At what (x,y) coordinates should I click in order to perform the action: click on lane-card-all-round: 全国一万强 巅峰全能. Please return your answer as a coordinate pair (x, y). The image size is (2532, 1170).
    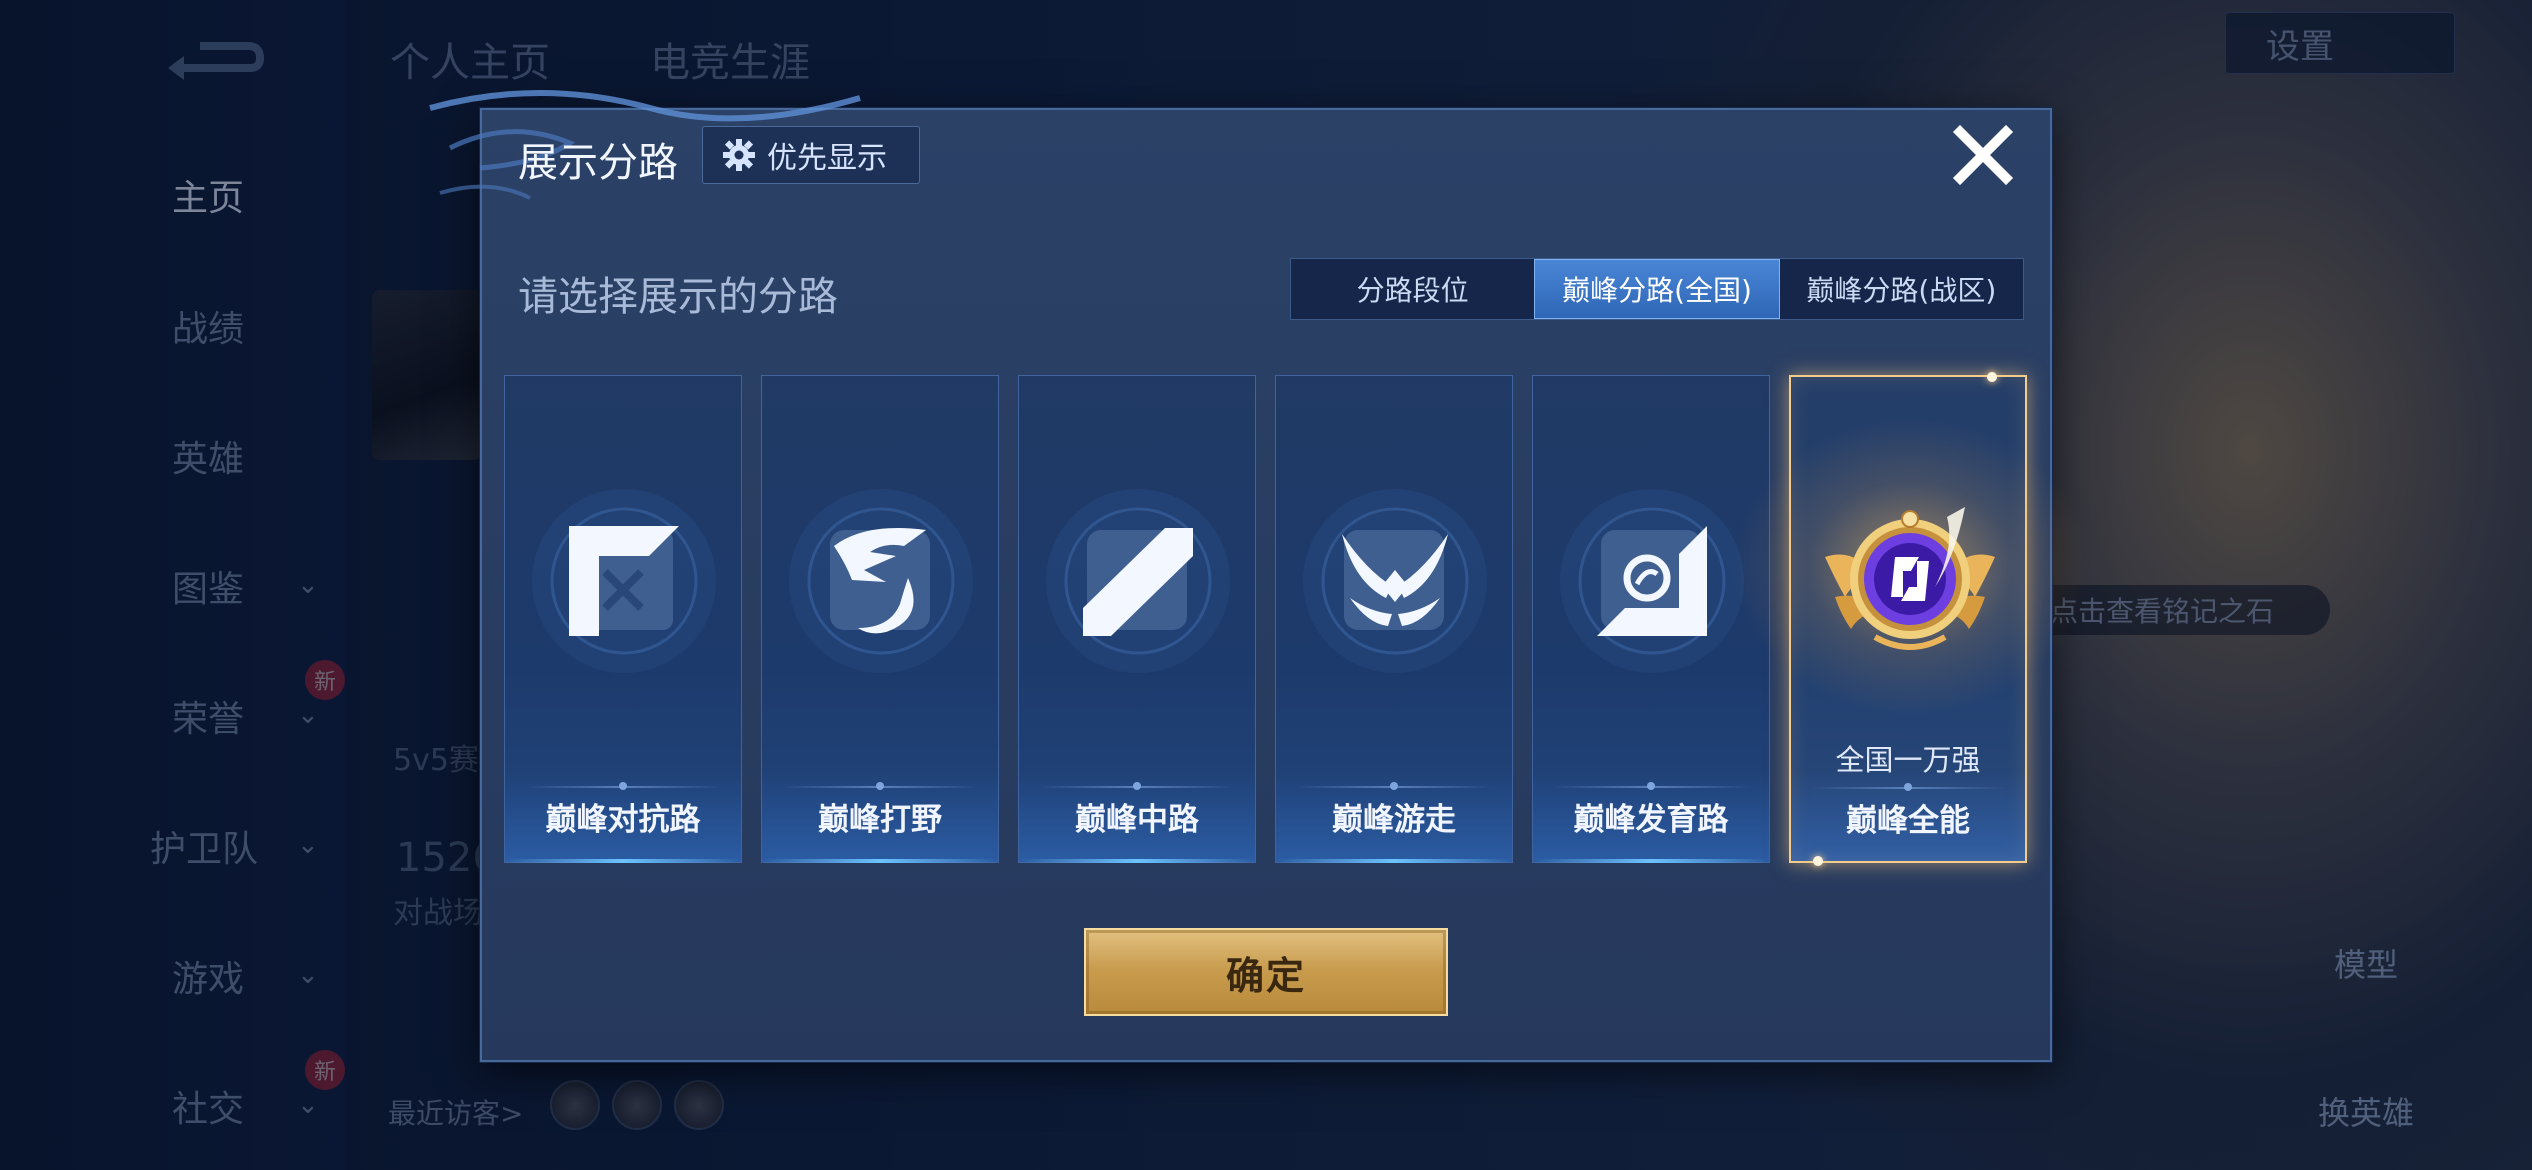
    Looking at the image, I should click on (1911, 619).